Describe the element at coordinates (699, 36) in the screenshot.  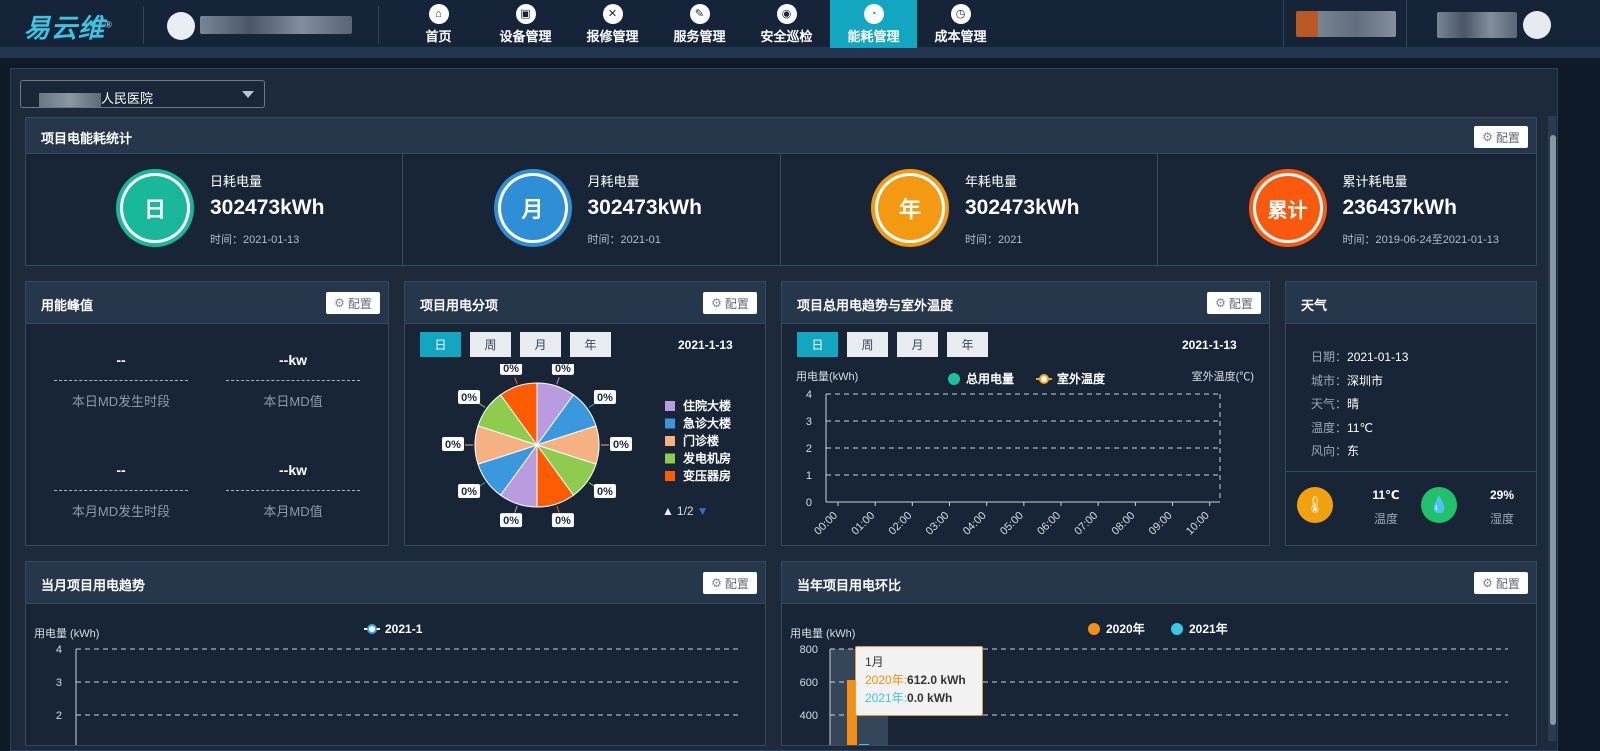
I see `nav-label: 服务管理` at that location.